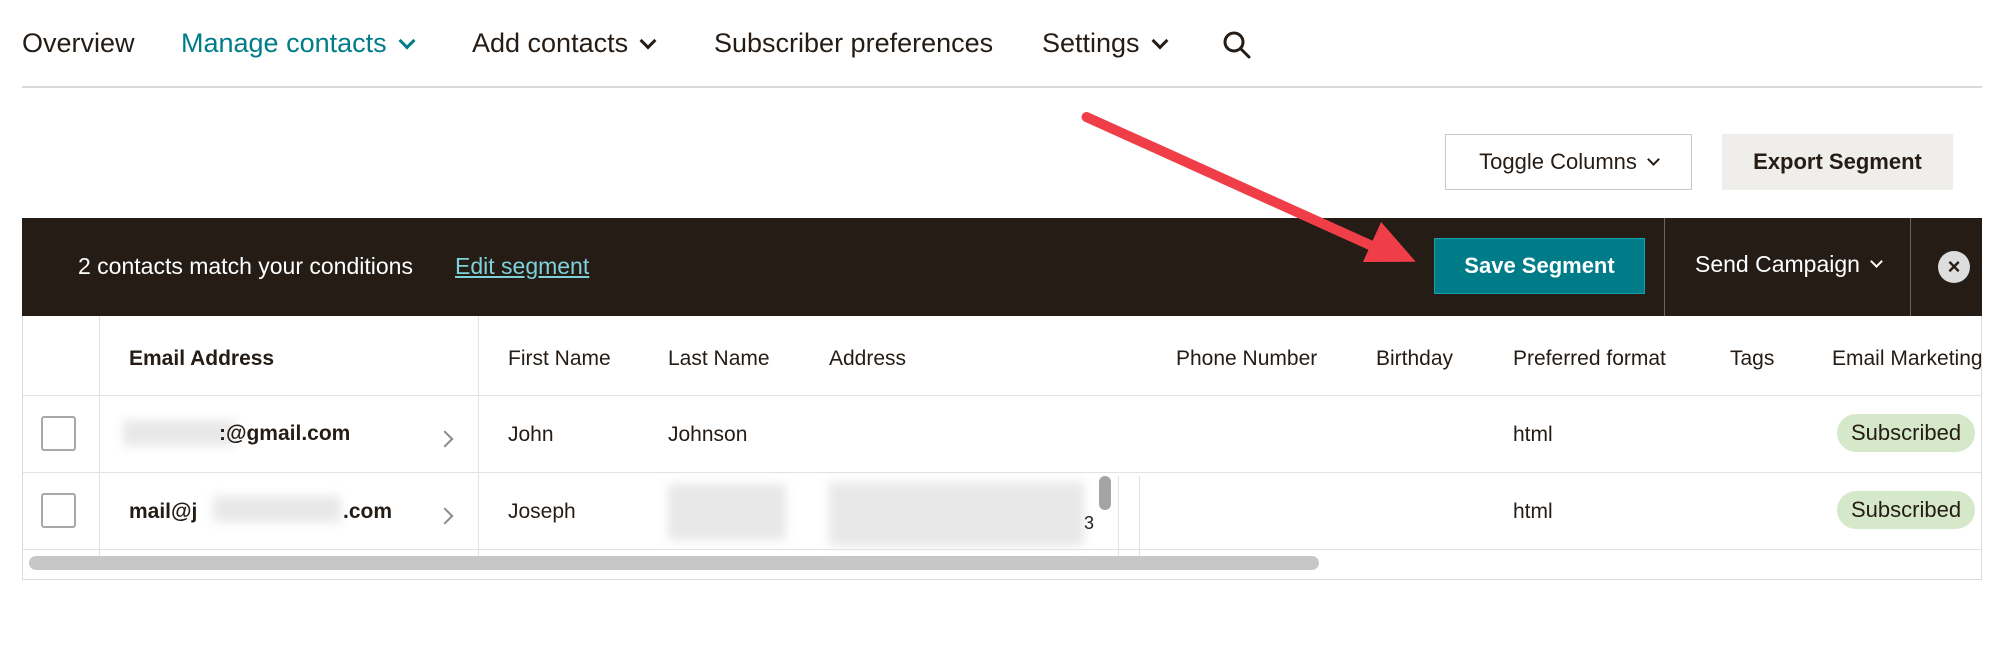 This screenshot has height=657, width=2000. Describe the element at coordinates (1906, 359) in the screenshot. I see `column-header-email-marketing: Email Marketing` at that location.